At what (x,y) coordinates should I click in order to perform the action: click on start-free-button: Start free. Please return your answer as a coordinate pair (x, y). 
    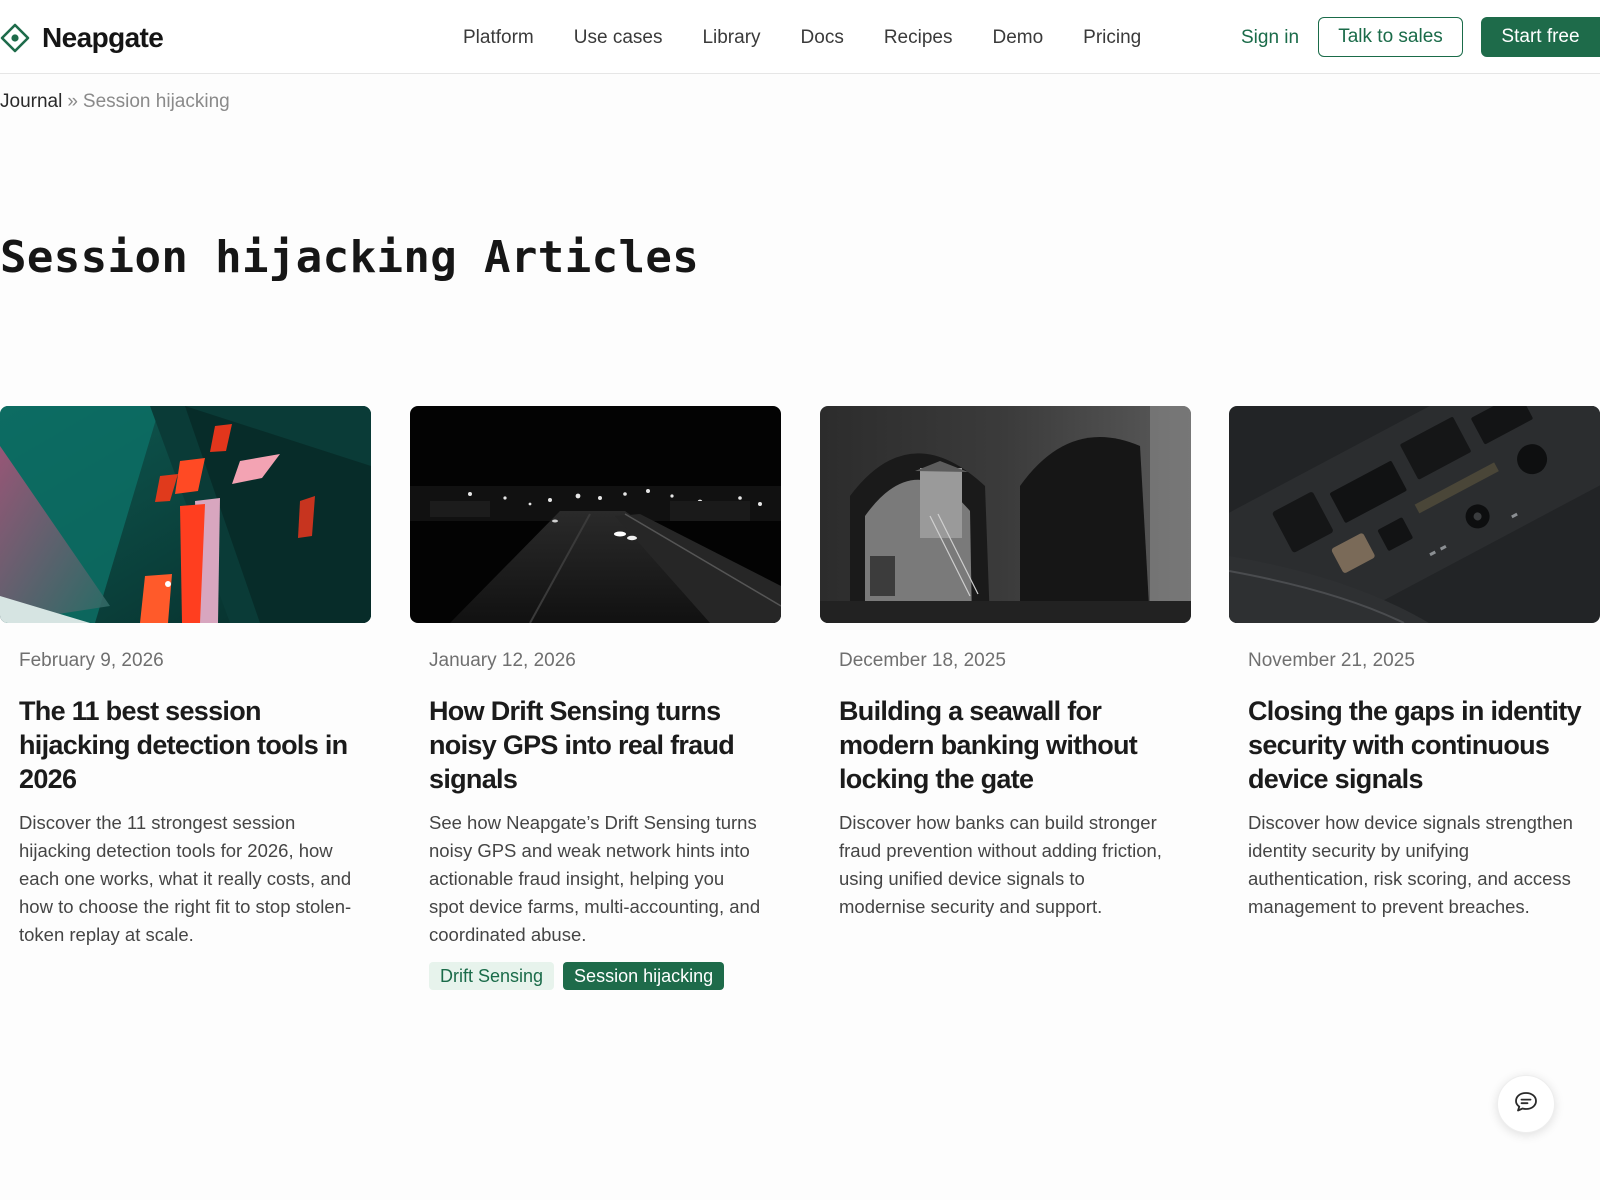
    Looking at the image, I should click on (1540, 37).